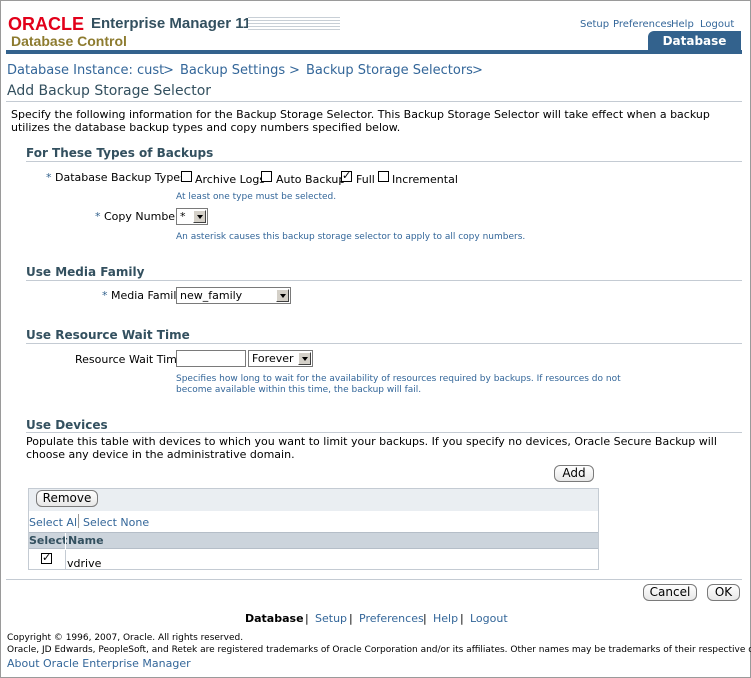  Describe the element at coordinates (445, 618) in the screenshot. I see `footer-link-help: Help` at that location.